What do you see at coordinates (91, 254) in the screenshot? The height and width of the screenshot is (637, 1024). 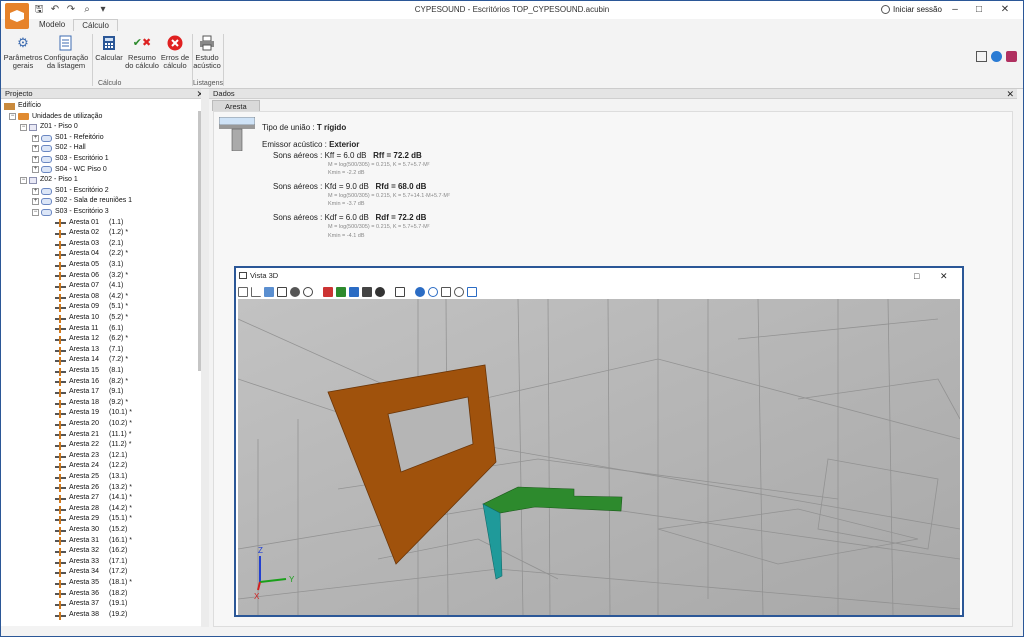 I see `tree-item-edge: Aresta 04 (2.2) *` at bounding box center [91, 254].